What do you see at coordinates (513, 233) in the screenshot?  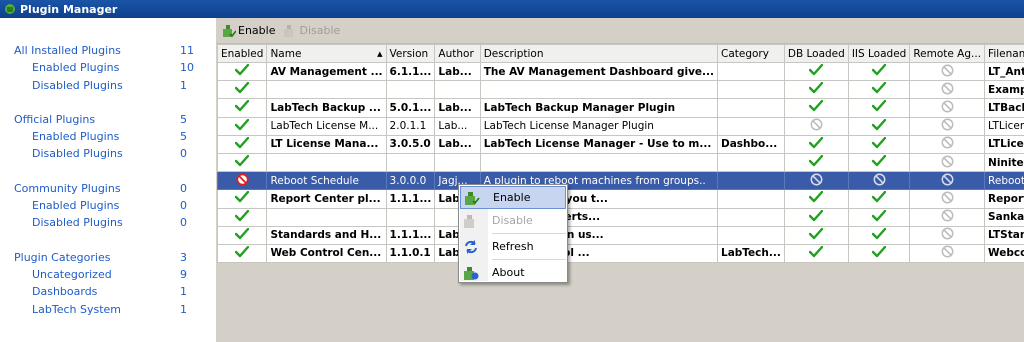 I see `context-menu: Enable Disable Refresh About` at bounding box center [513, 233].